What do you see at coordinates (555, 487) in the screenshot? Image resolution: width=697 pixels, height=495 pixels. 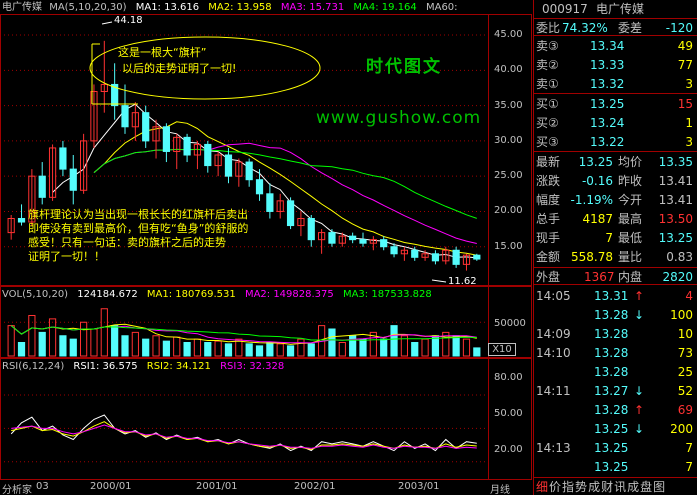 I see `bottom-tab: 价` at bounding box center [555, 487].